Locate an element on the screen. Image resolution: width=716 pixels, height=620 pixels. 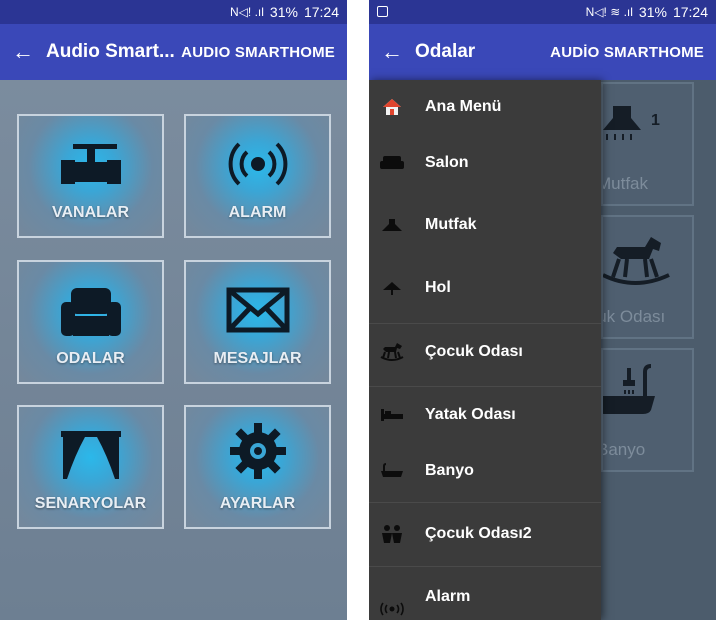
drawer-item-label: Hol is located at coordinates (438, 287).